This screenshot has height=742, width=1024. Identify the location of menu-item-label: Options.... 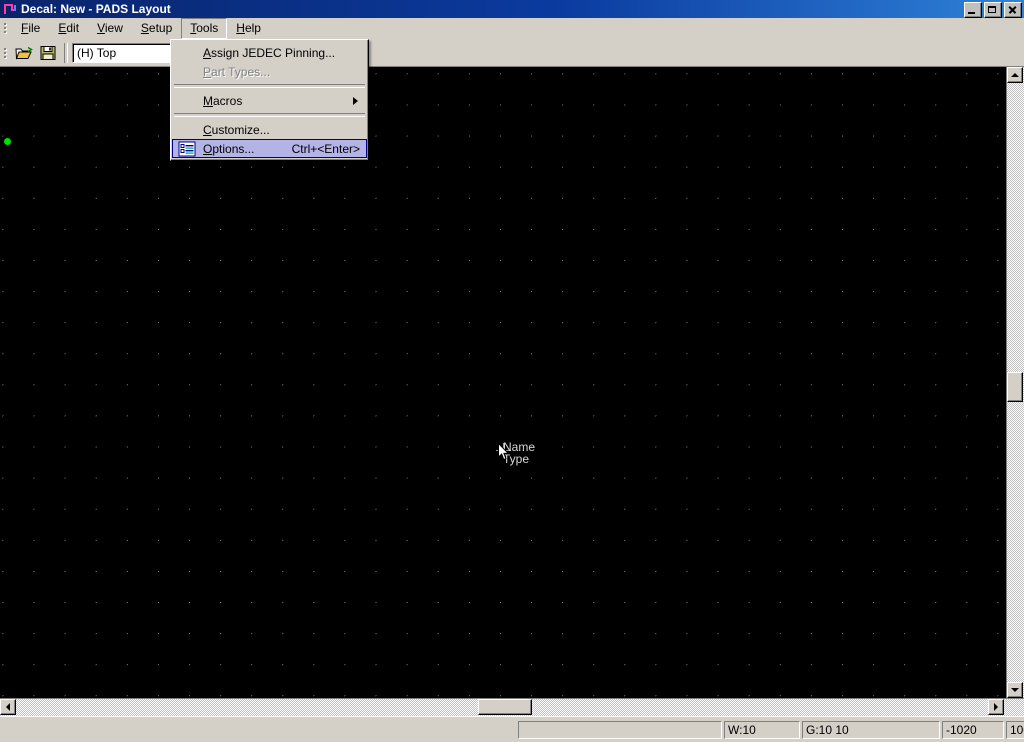
(229, 148).